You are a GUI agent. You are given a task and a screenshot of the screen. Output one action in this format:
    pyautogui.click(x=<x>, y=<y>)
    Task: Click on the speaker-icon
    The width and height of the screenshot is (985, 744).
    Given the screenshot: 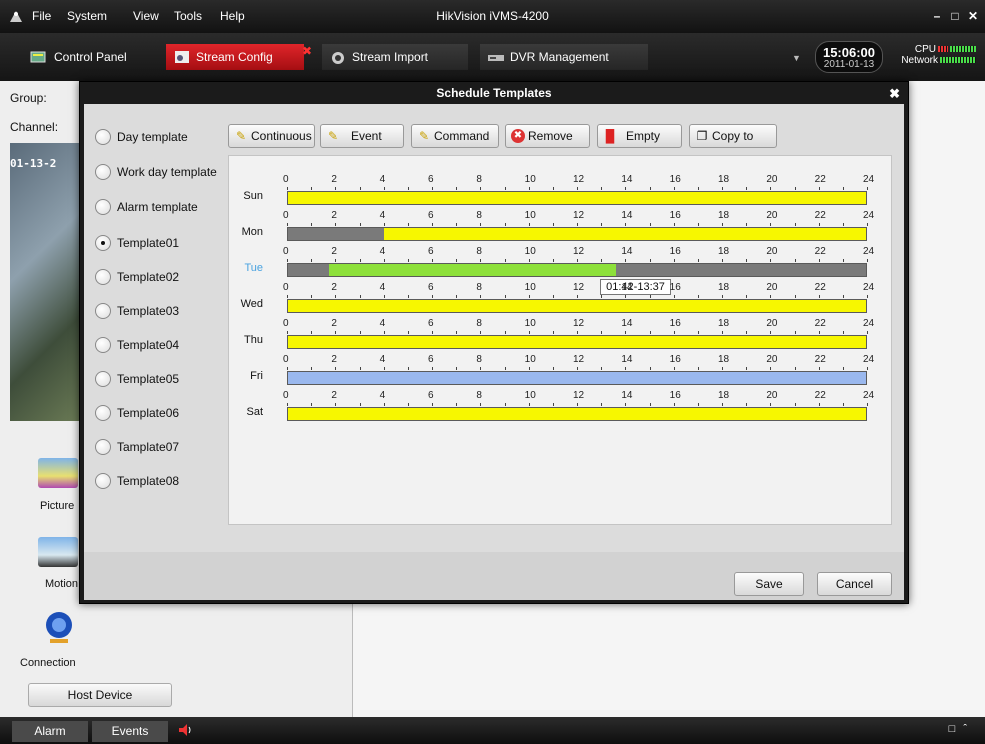 What is the action you would take?
    pyautogui.click(x=186, y=730)
    